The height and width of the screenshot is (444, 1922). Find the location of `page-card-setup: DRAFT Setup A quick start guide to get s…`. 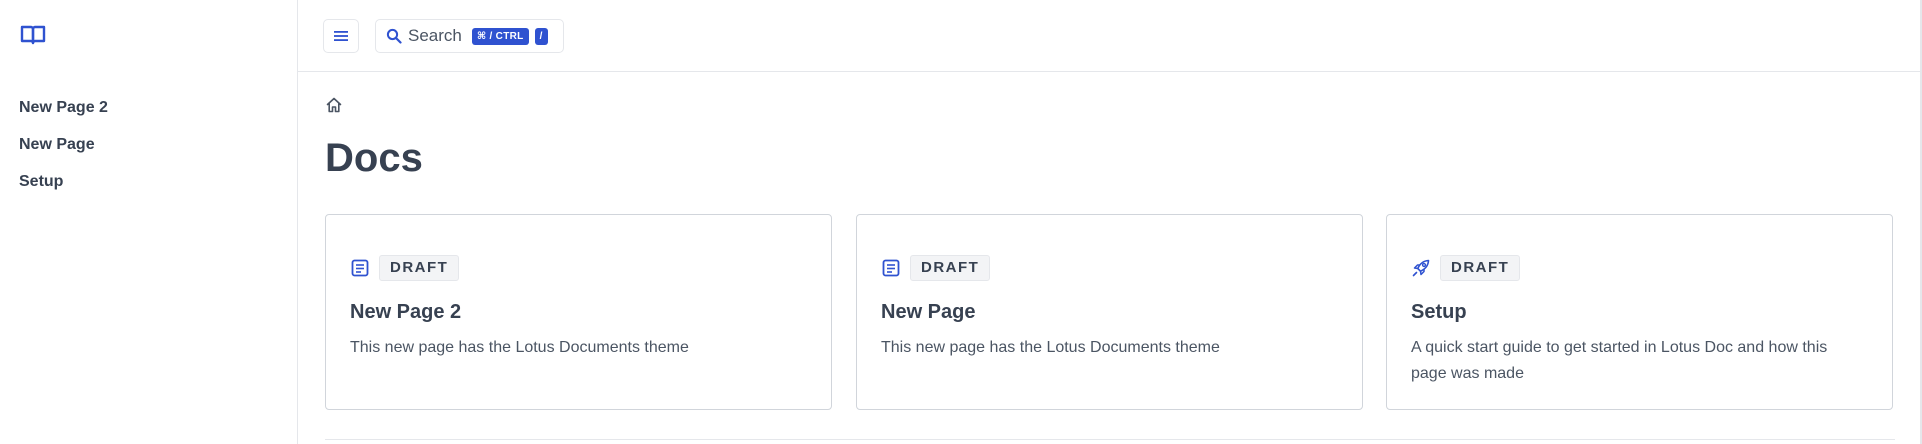

page-card-setup: DRAFT Setup A quick start guide to get s… is located at coordinates (1639, 312).